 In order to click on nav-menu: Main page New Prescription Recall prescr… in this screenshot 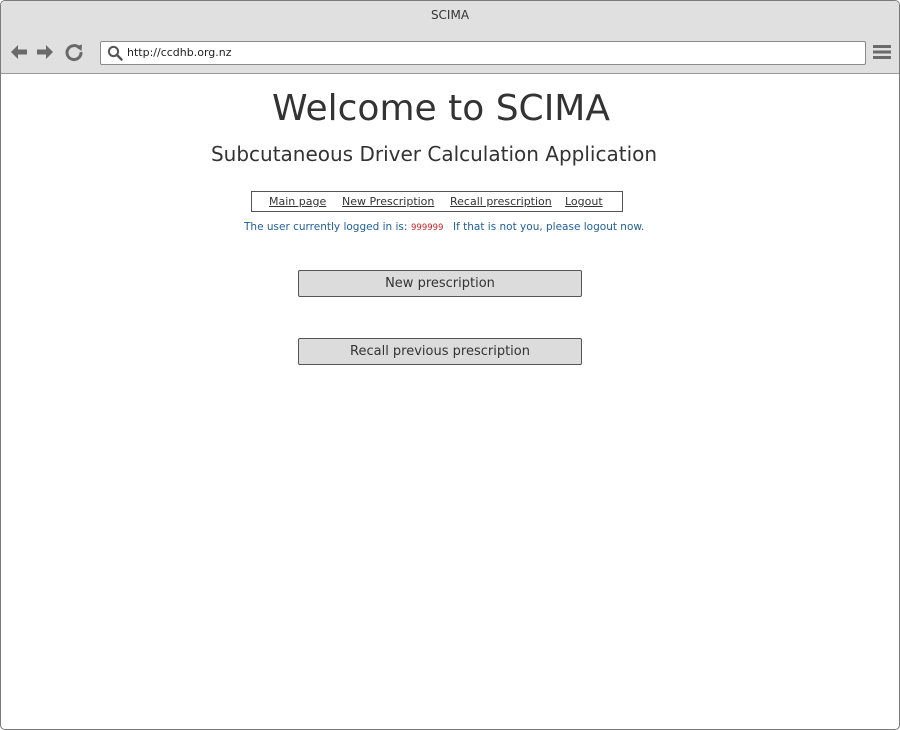, I will do `click(437, 201)`.